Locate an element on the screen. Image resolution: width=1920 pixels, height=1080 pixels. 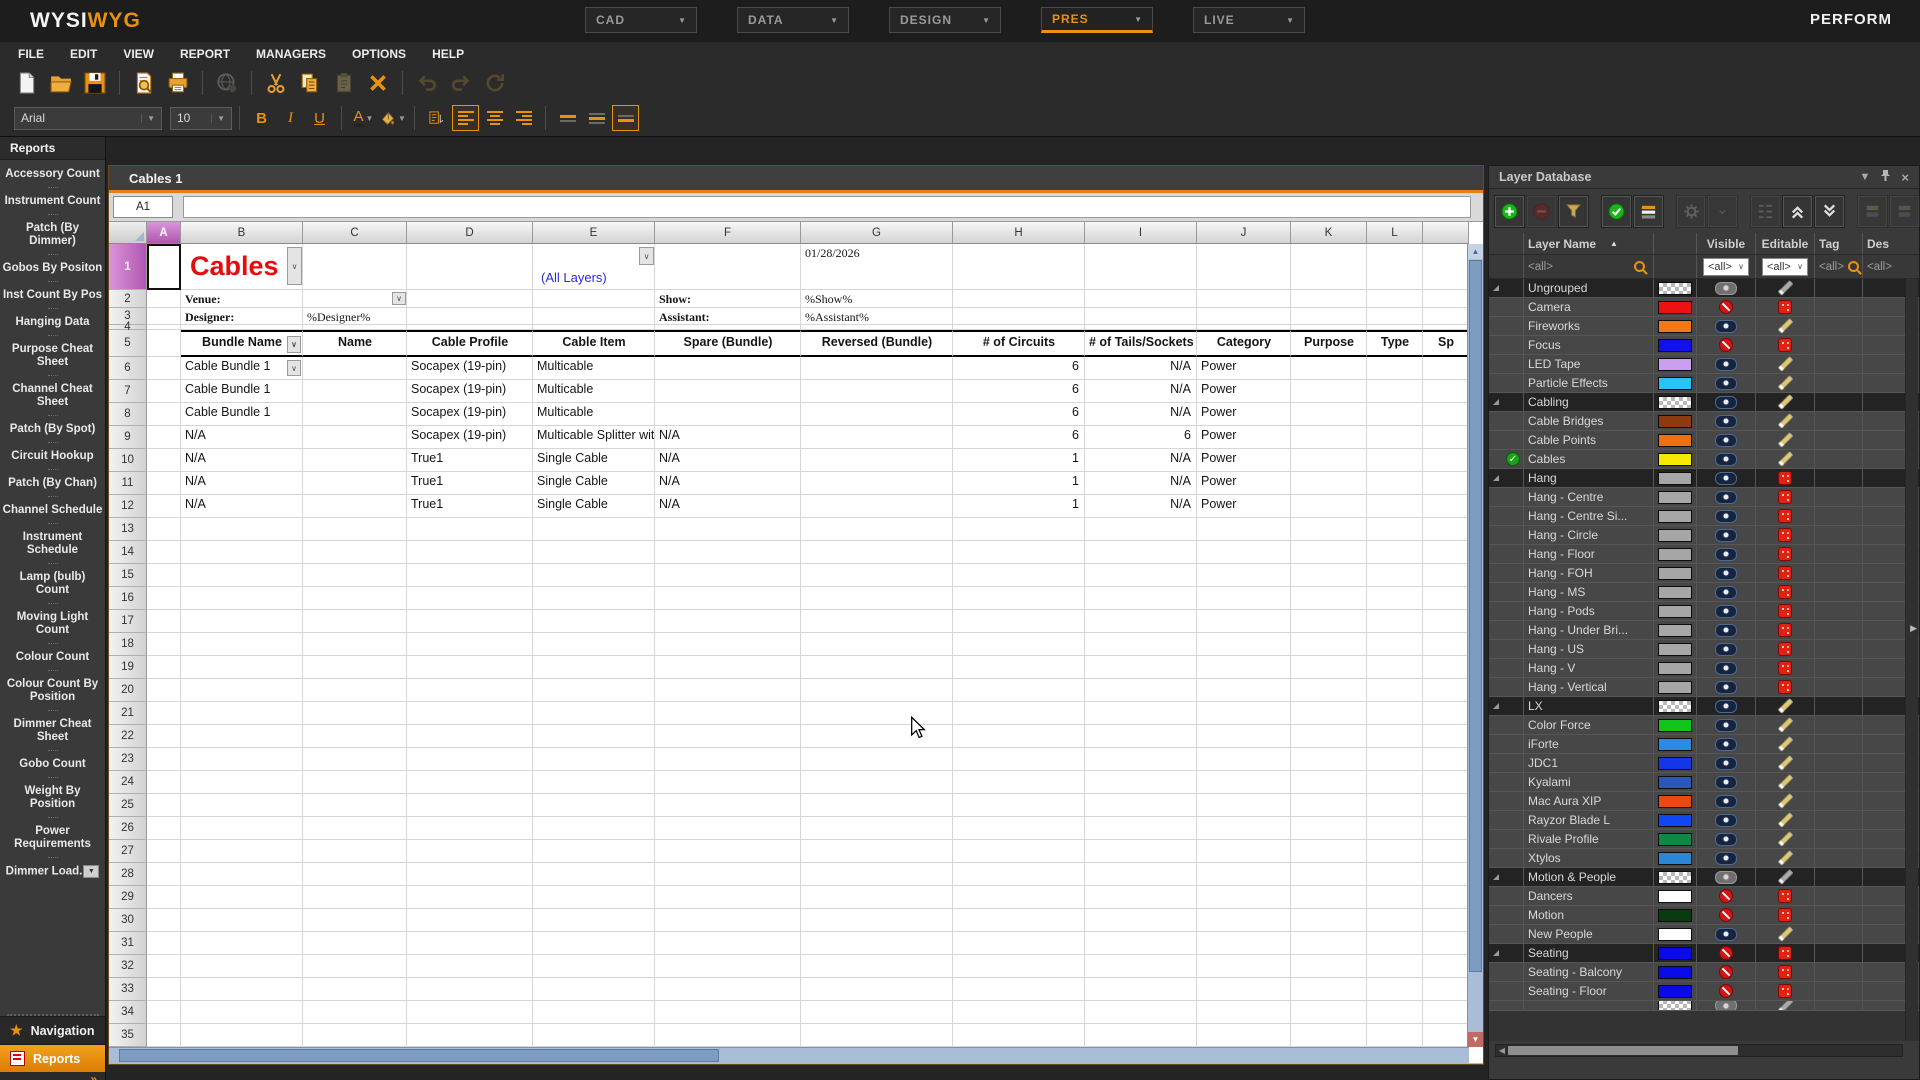
sidebar-item-moving-light-count: Moving Light Count is located at coordinates (52, 624).